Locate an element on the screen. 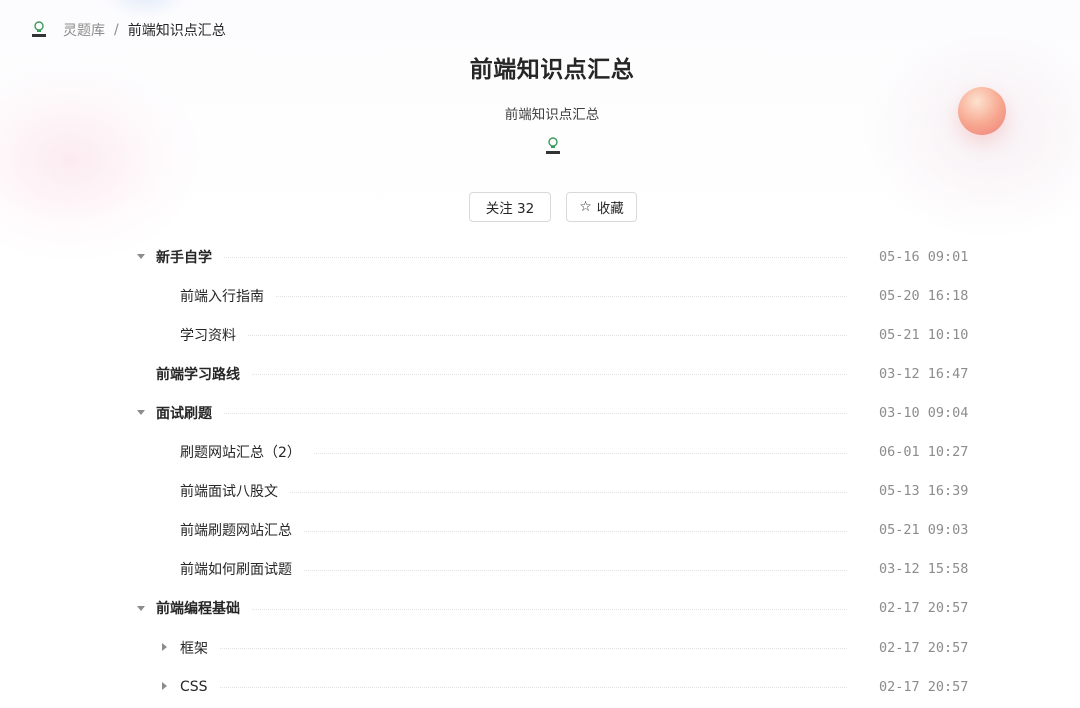  tree-row-label: 新手自学 is located at coordinates (190, 256).